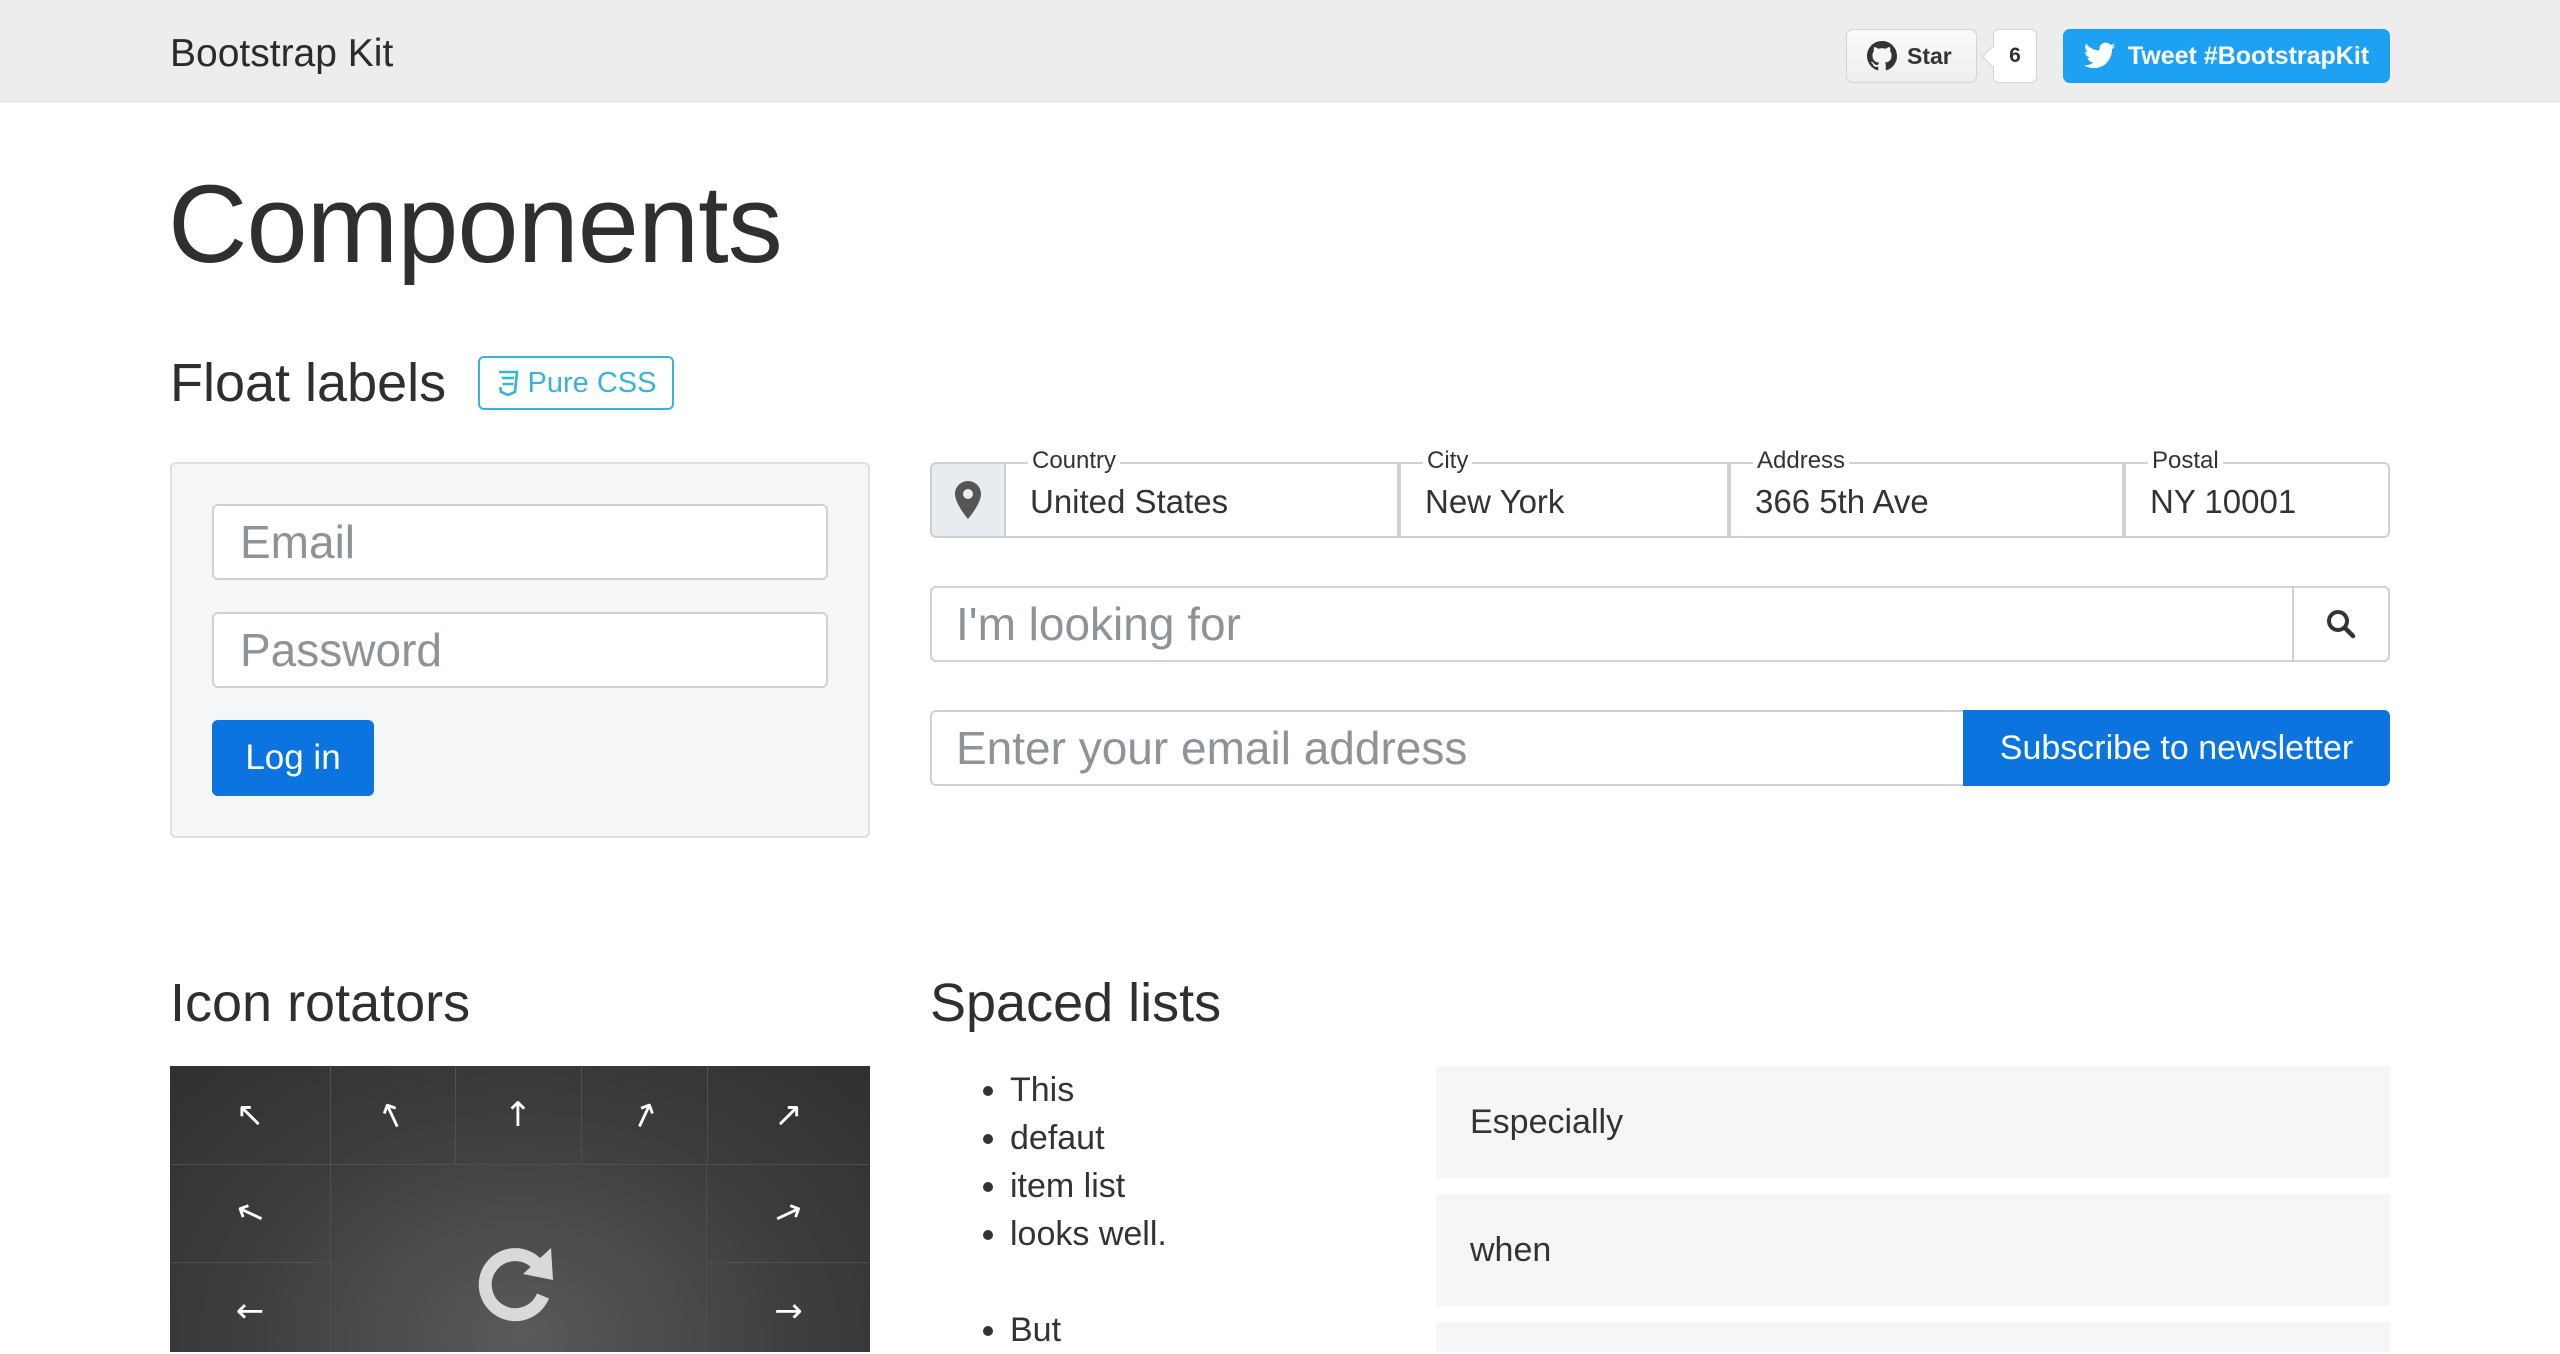 Image resolution: width=2560 pixels, height=1354 pixels. Describe the element at coordinates (1190, 1138) in the screenshot. I see `list-item: defaut` at that location.